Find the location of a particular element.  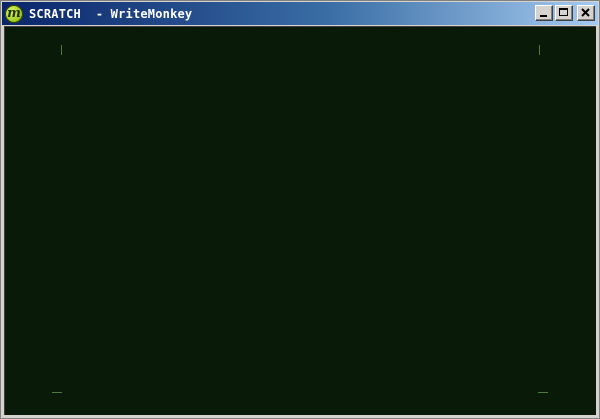

margin-marker-top-left is located at coordinates (61, 50).